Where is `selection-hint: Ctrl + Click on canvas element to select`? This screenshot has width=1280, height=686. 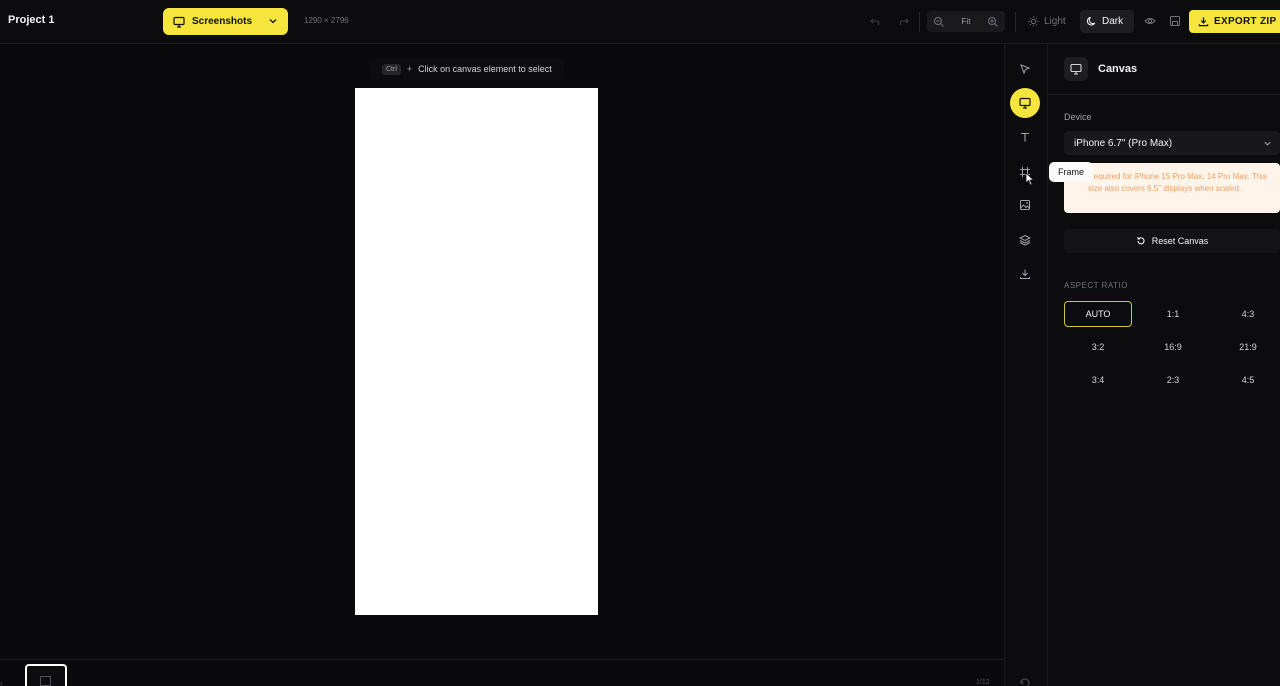
selection-hint: Ctrl + Click on canvas element to select is located at coordinates (467, 69).